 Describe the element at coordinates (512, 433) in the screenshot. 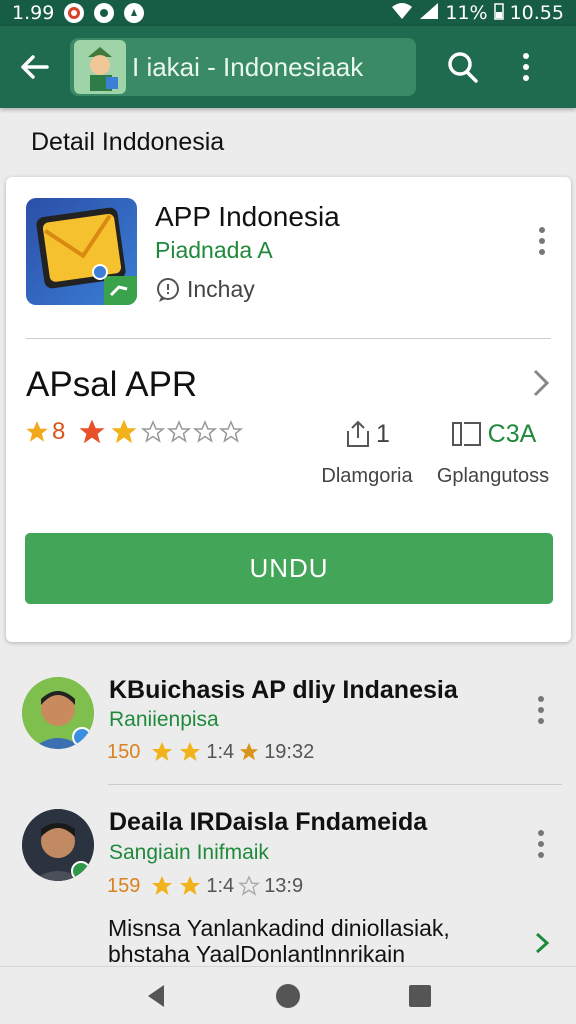

I see `stat2-value: C3A` at that location.